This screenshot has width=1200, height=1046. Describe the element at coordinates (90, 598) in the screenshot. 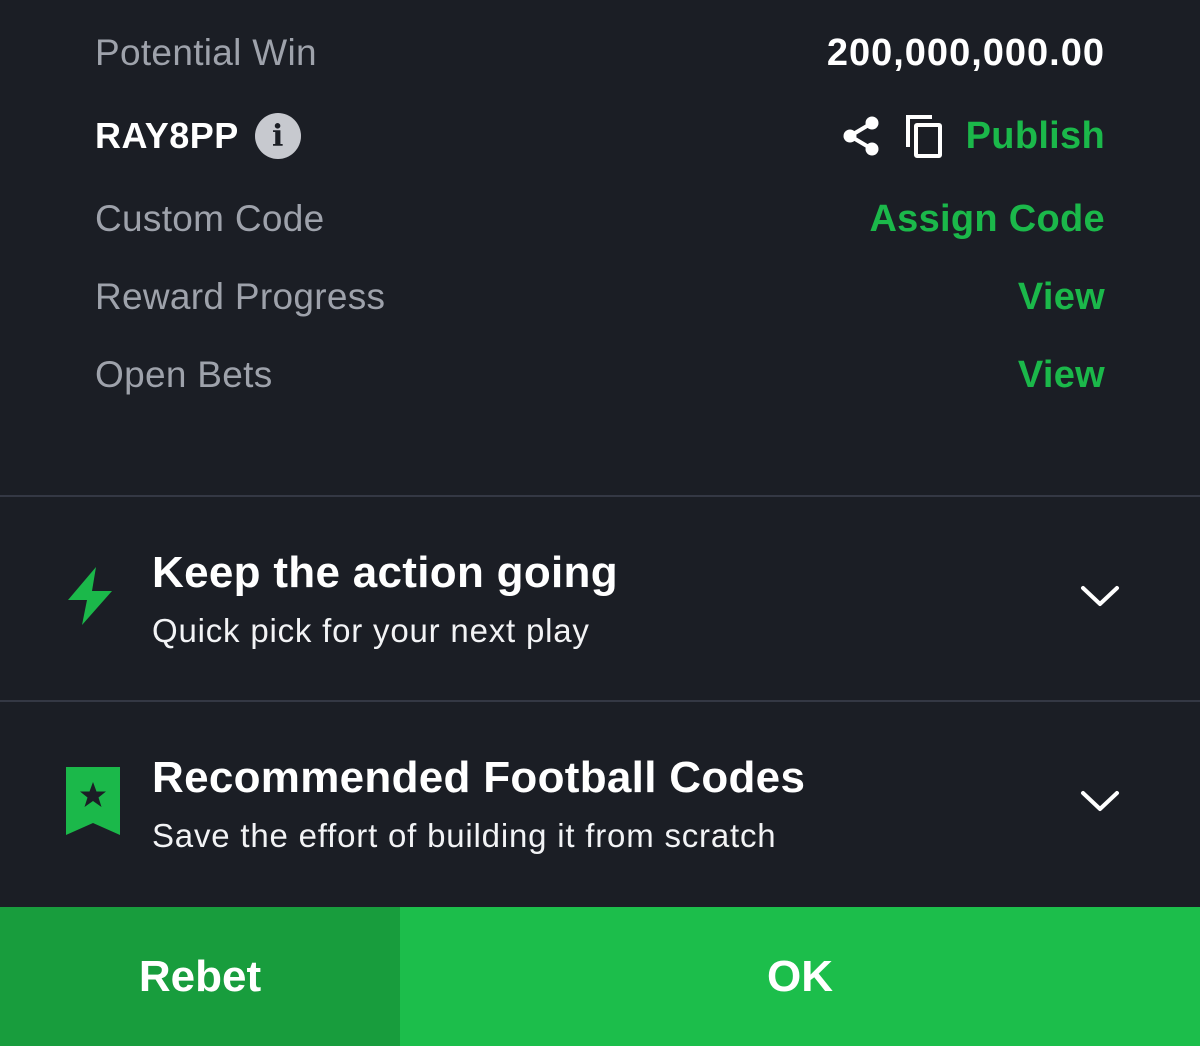

I see `lightning-icon` at that location.